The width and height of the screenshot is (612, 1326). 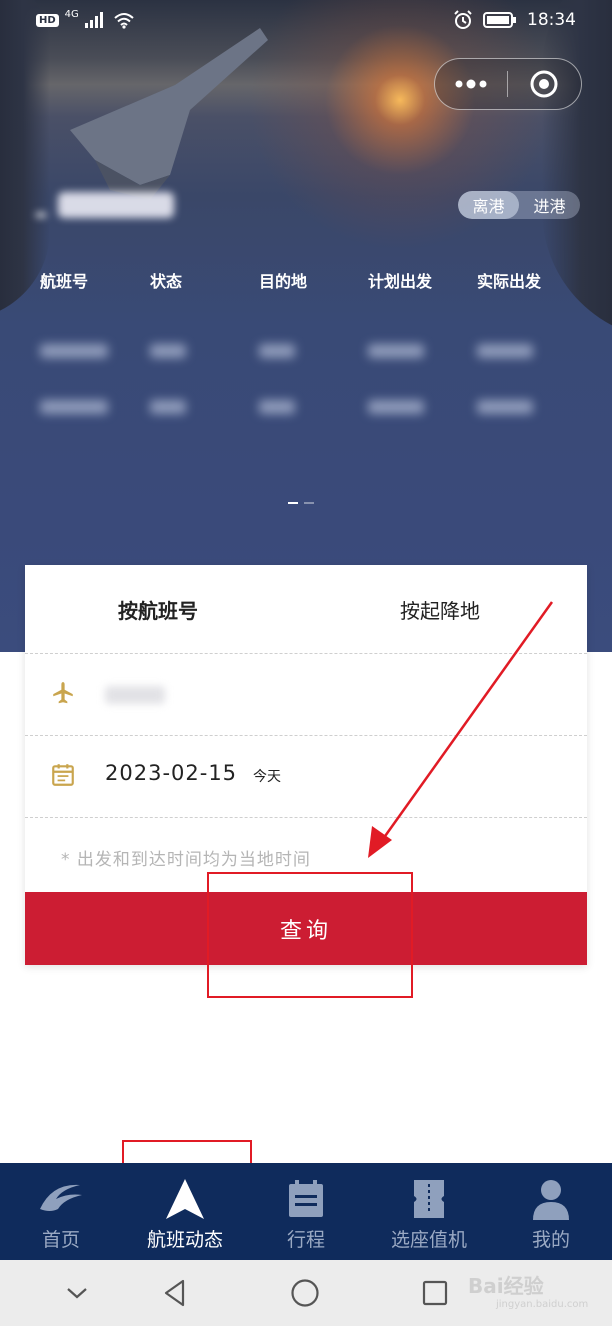 I want to click on tab-flight-status: 航班动态, so click(x=185, y=1211).